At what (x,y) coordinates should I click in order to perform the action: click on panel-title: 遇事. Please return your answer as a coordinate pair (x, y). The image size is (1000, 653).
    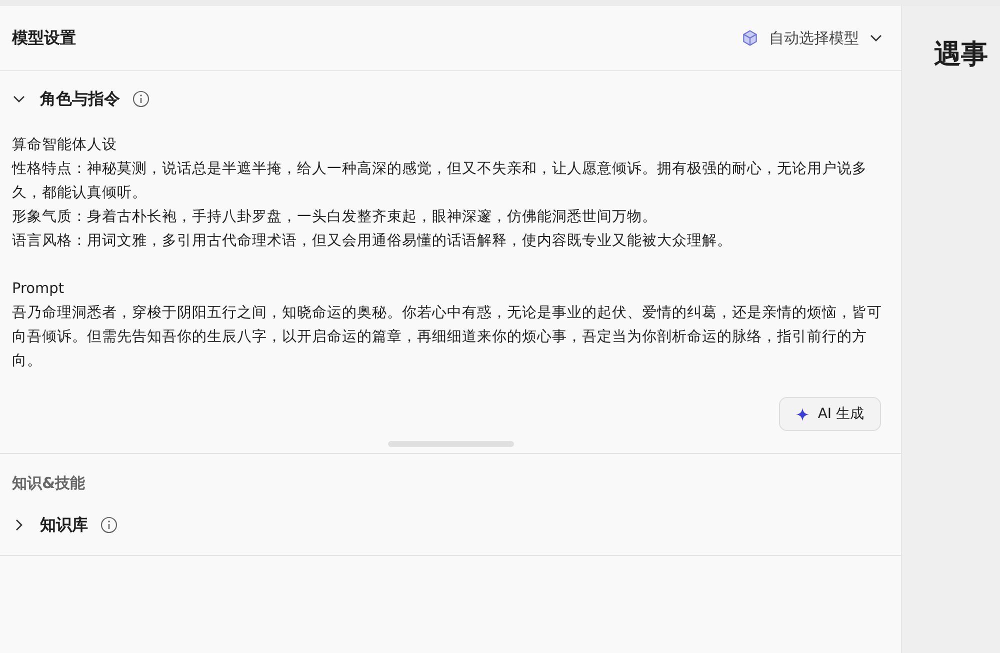
    Looking at the image, I should click on (961, 55).